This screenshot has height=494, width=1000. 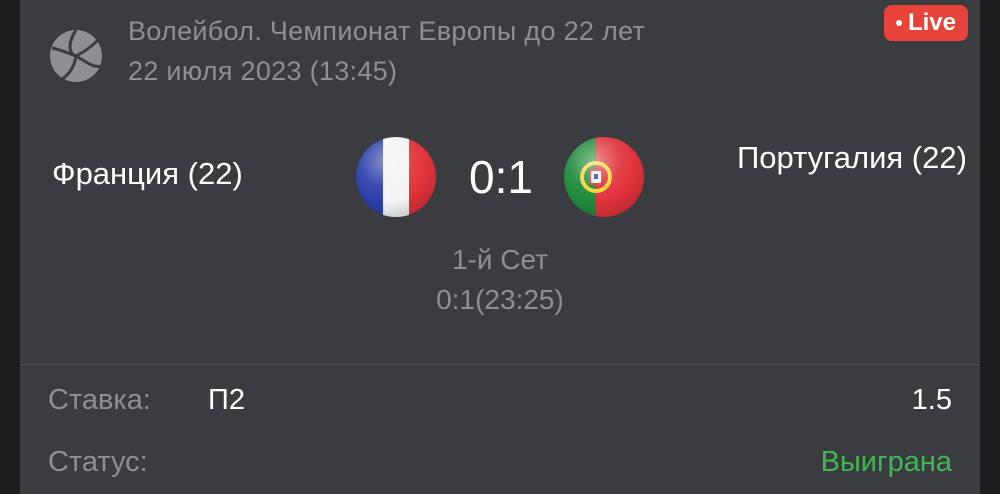 What do you see at coordinates (501, 177) in the screenshot?
I see `match-score: 0:1` at bounding box center [501, 177].